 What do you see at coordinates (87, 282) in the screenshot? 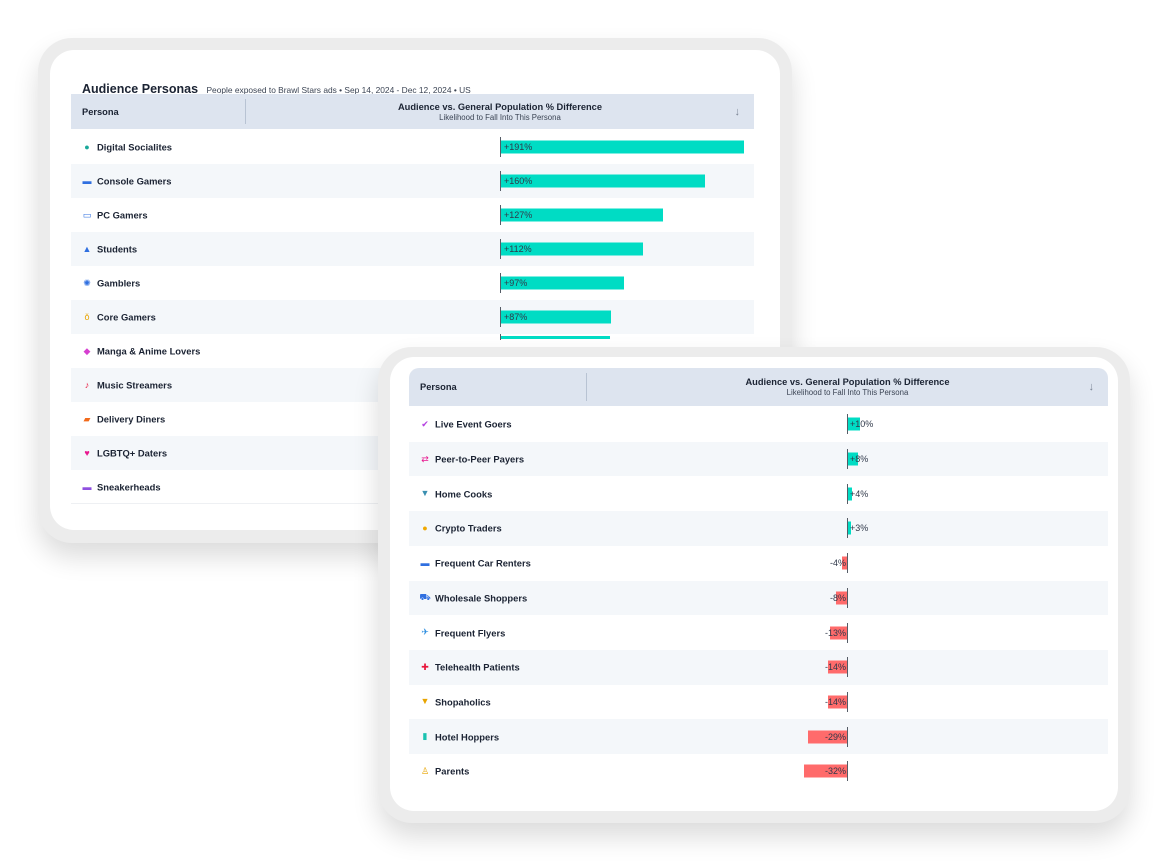
I see `poker-chip-icon: ✺` at bounding box center [87, 282].